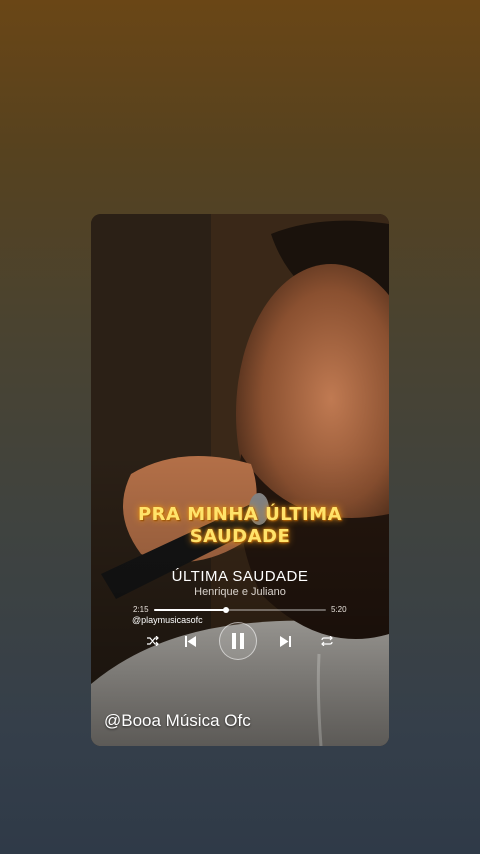 This screenshot has width=480, height=854. What do you see at coordinates (240, 592) in the screenshot?
I see `song-artist: Henrique e Juliano` at bounding box center [240, 592].